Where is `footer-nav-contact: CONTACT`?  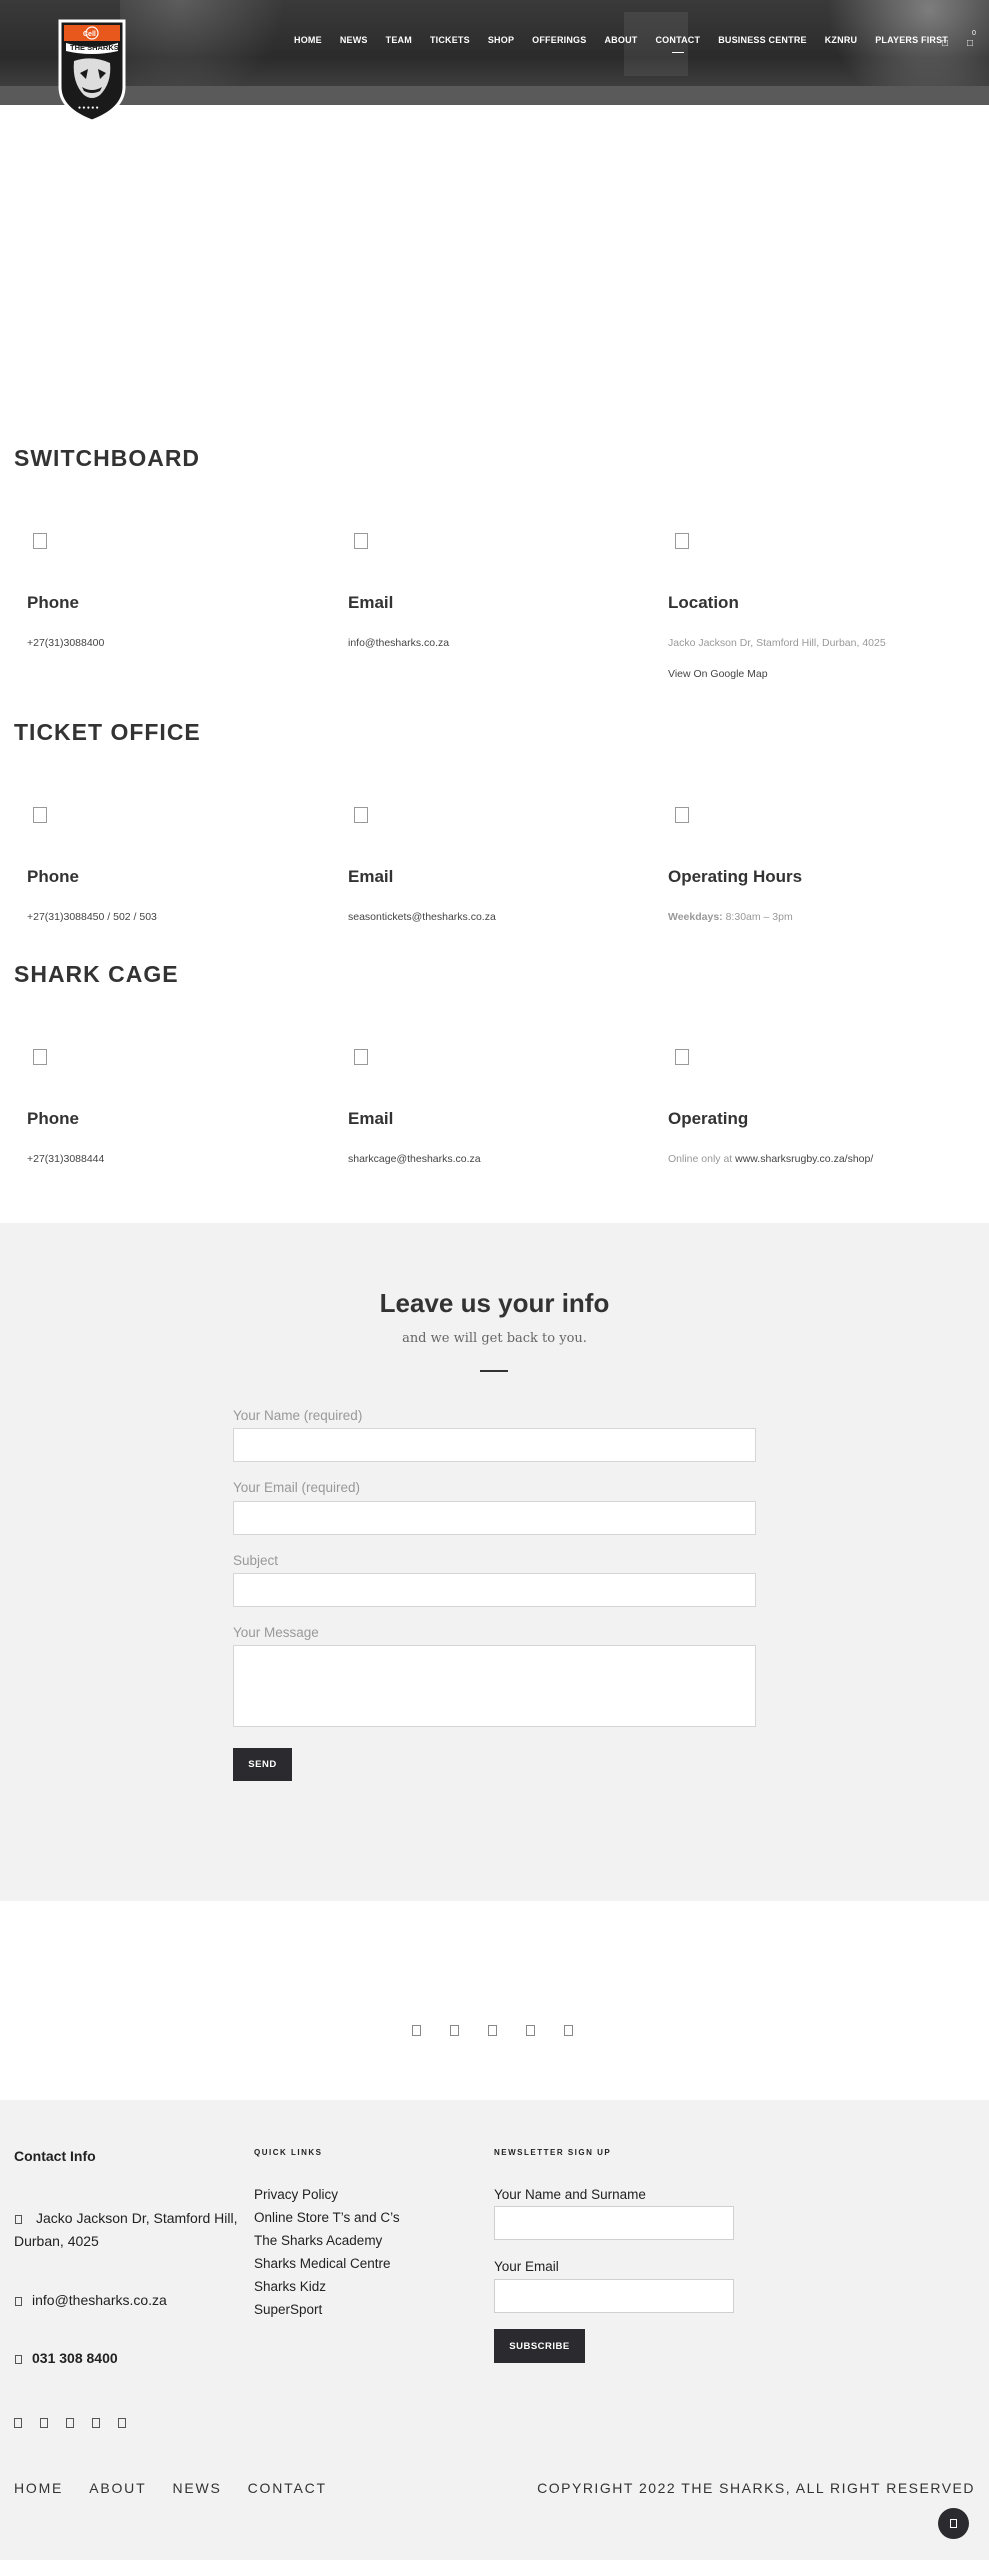
footer-nav-contact: CONTACT is located at coordinates (287, 2488).